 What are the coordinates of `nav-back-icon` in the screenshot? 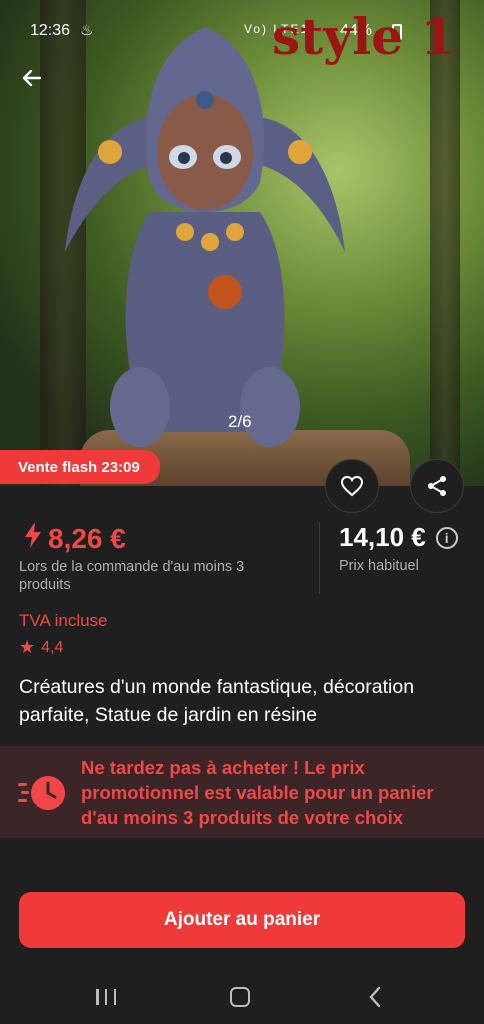 It's located at (375, 999).